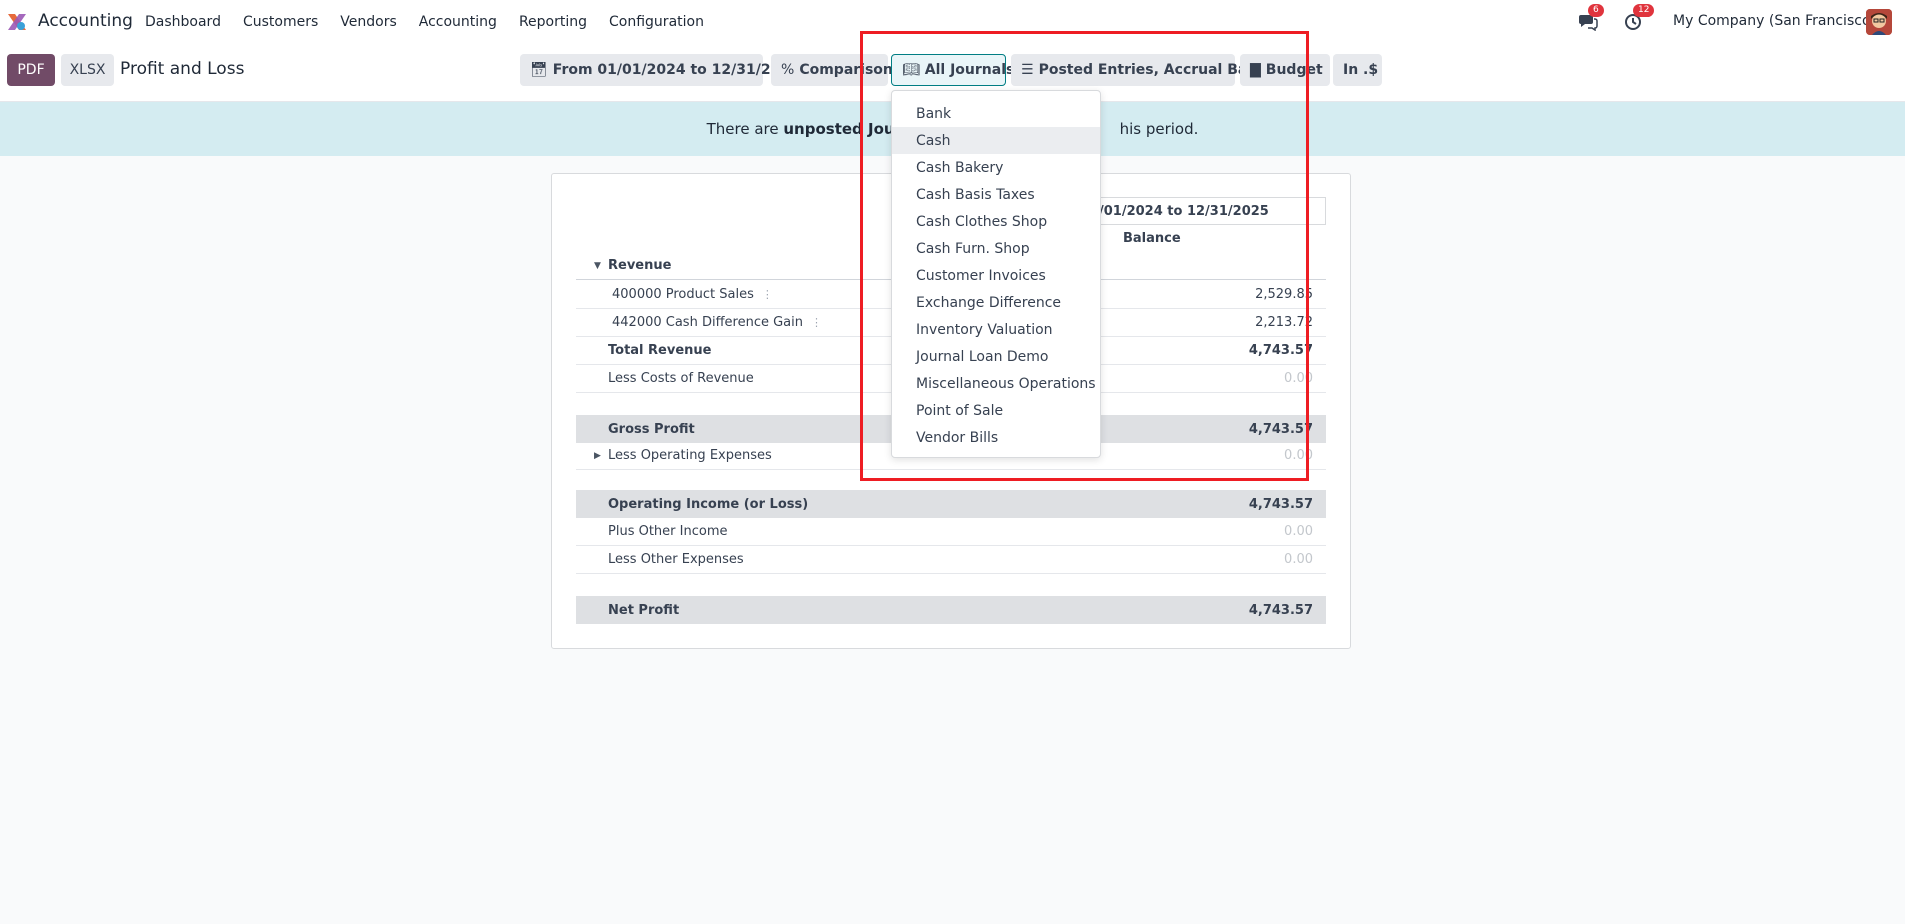  I want to click on report-row-operating-income: Operating Income (or Loss) 4,743.57, so click(951, 504).